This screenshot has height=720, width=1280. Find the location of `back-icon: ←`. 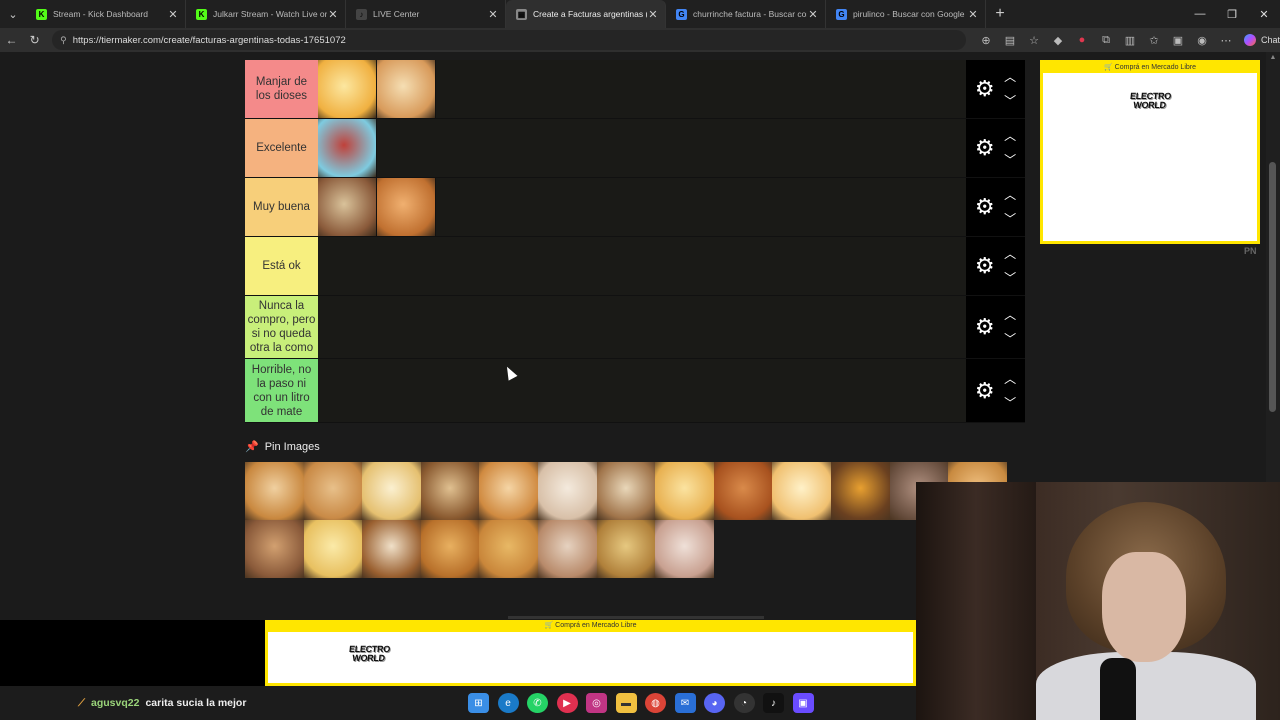

back-icon: ← is located at coordinates (11, 40).